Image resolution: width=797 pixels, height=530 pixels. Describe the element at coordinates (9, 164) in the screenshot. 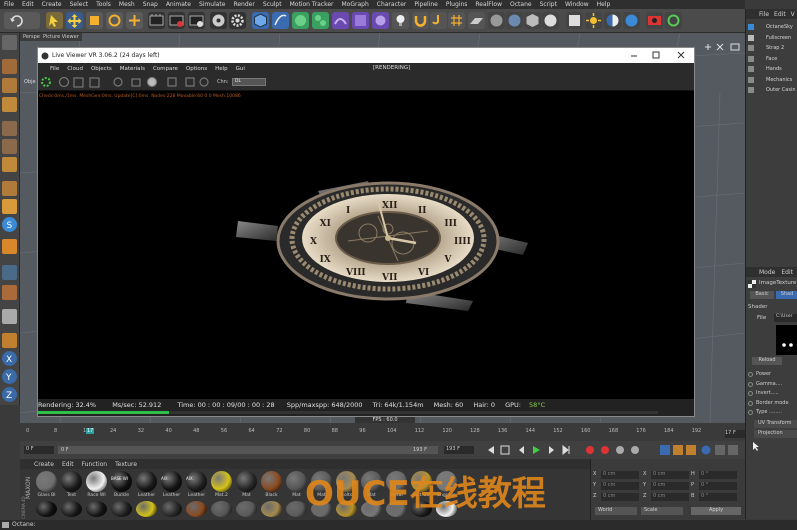

I see `polygons-mode-icon` at that location.